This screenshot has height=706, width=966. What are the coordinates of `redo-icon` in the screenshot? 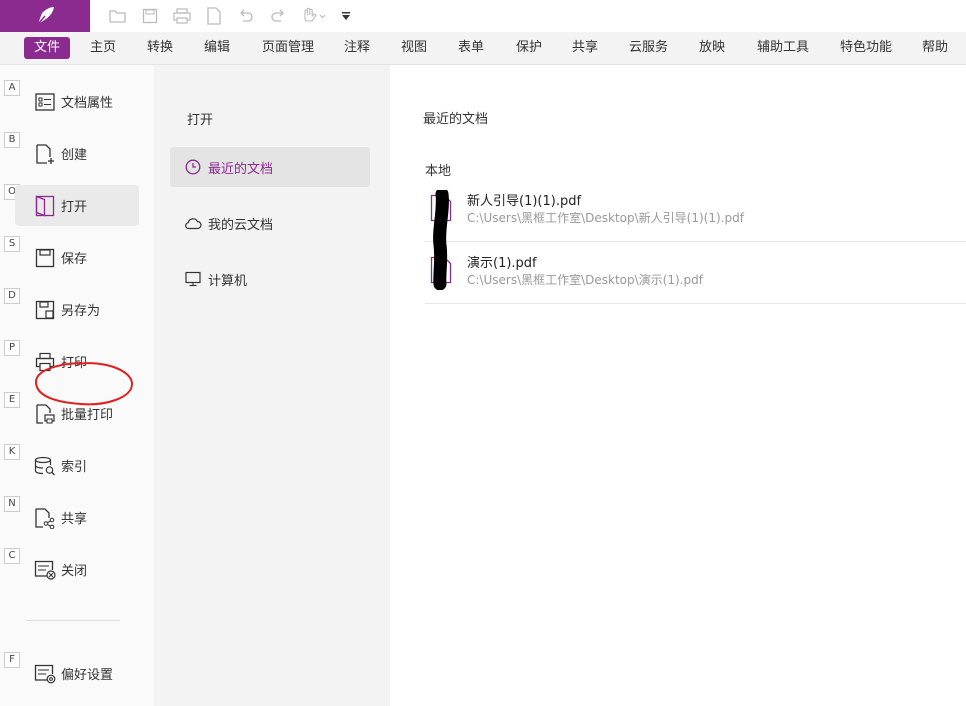 It's located at (278, 16).